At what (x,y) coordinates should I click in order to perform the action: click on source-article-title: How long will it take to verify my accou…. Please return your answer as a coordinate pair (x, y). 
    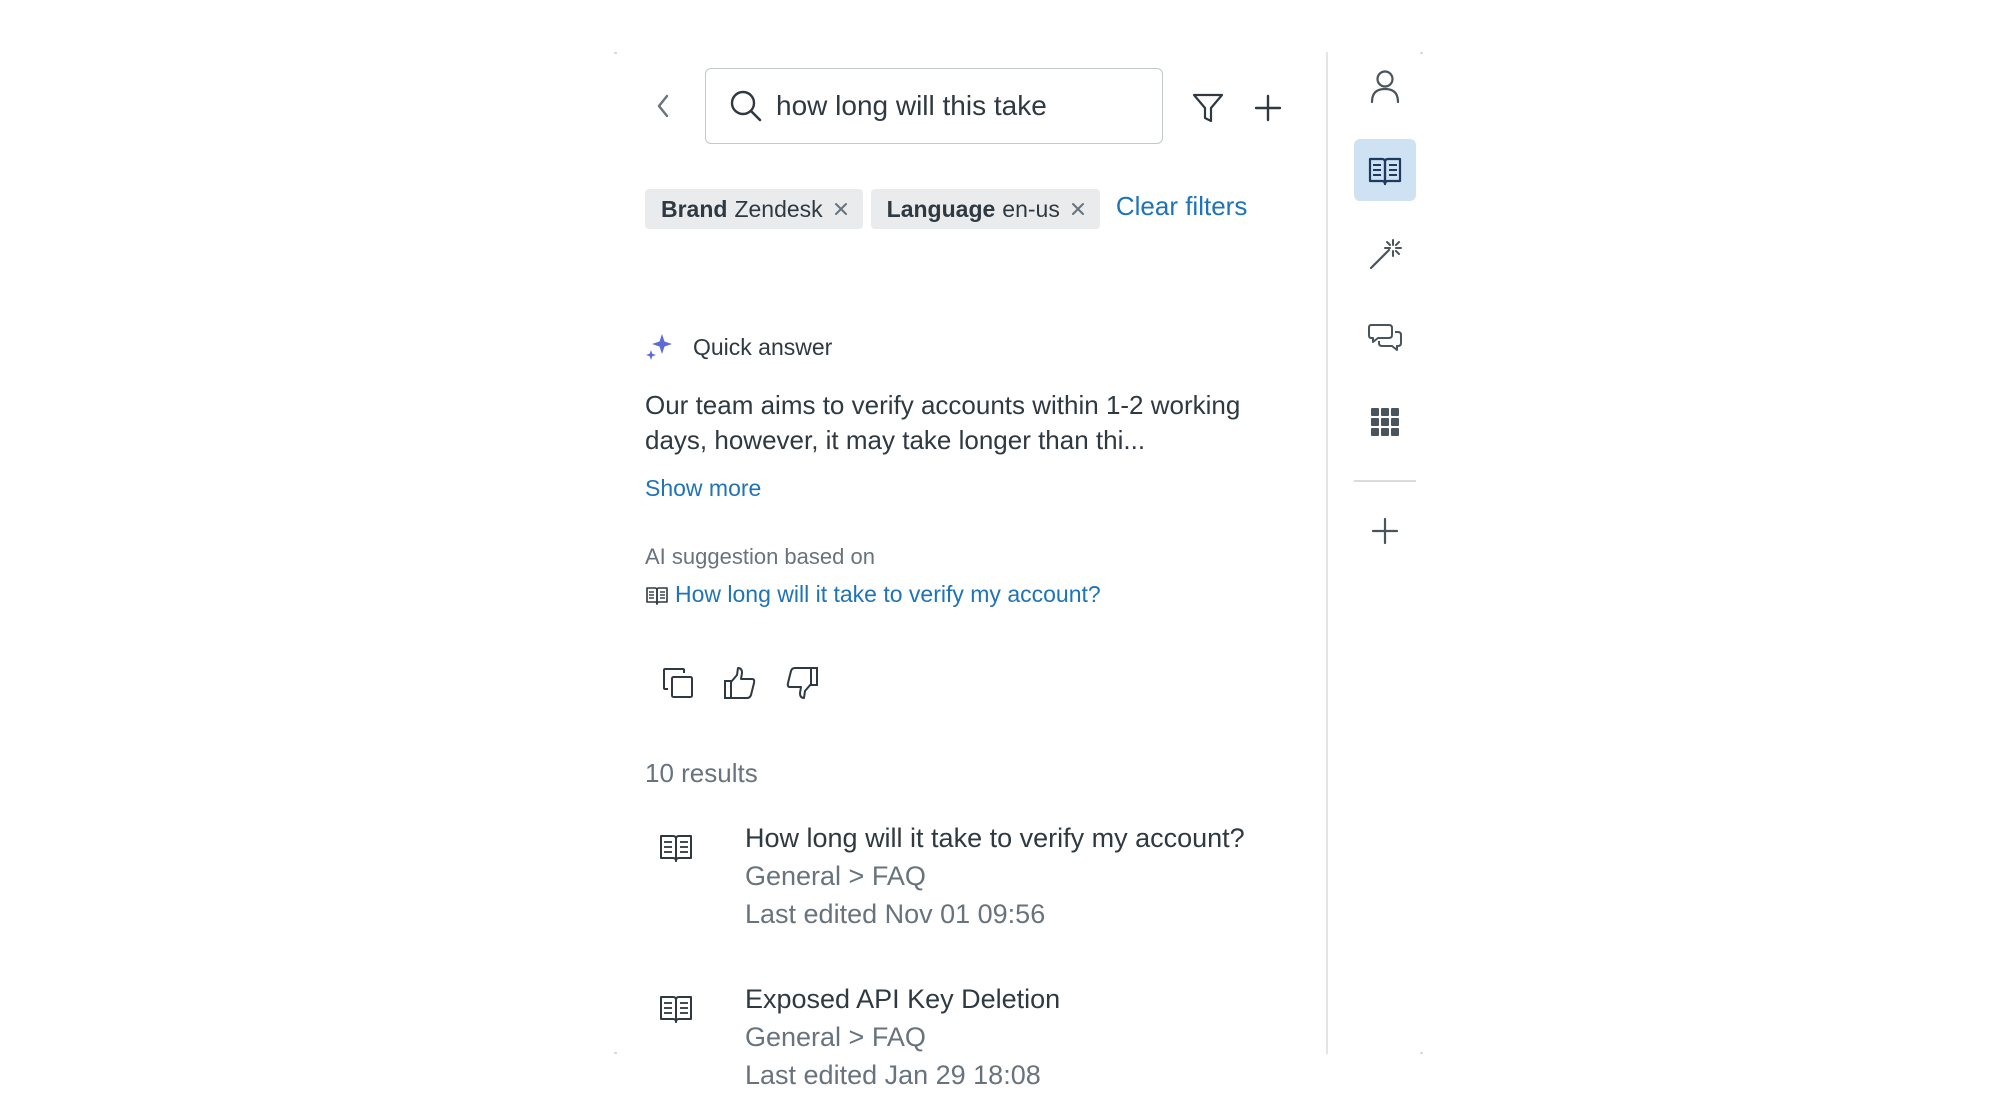
    Looking at the image, I should click on (888, 594).